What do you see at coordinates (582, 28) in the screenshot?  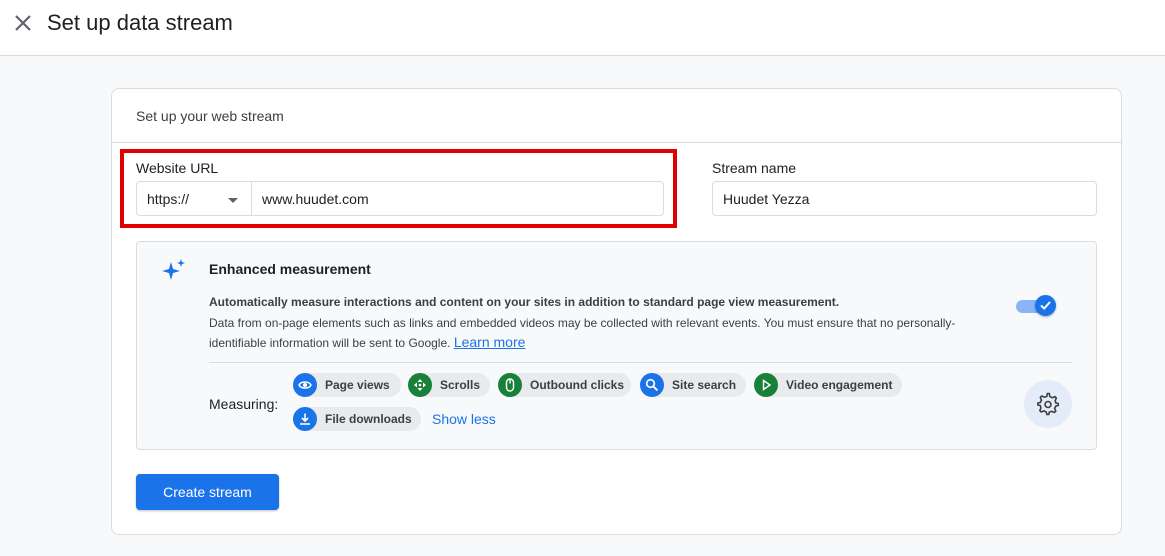 I see `top-bar: Set up data stream` at bounding box center [582, 28].